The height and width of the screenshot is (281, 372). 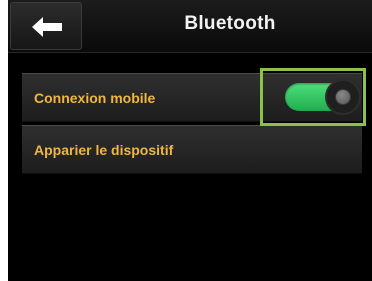 I want to click on back-button, so click(x=46, y=26).